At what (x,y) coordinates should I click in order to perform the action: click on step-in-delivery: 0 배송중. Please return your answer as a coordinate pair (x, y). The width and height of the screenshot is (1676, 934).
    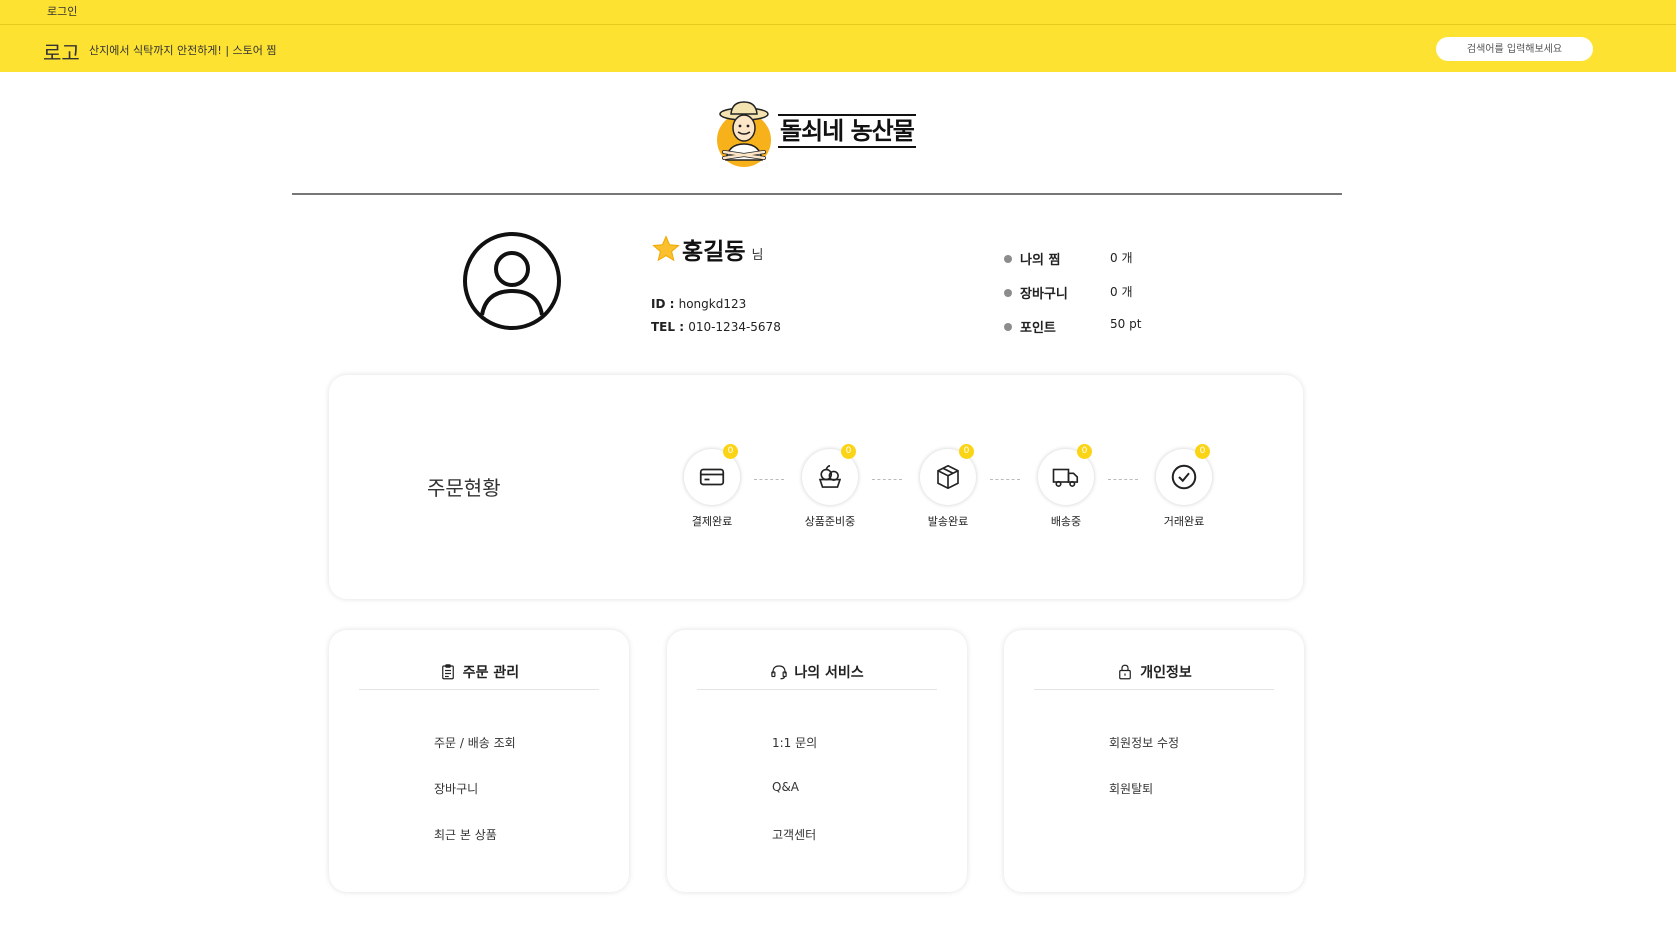
    Looking at the image, I should click on (1066, 486).